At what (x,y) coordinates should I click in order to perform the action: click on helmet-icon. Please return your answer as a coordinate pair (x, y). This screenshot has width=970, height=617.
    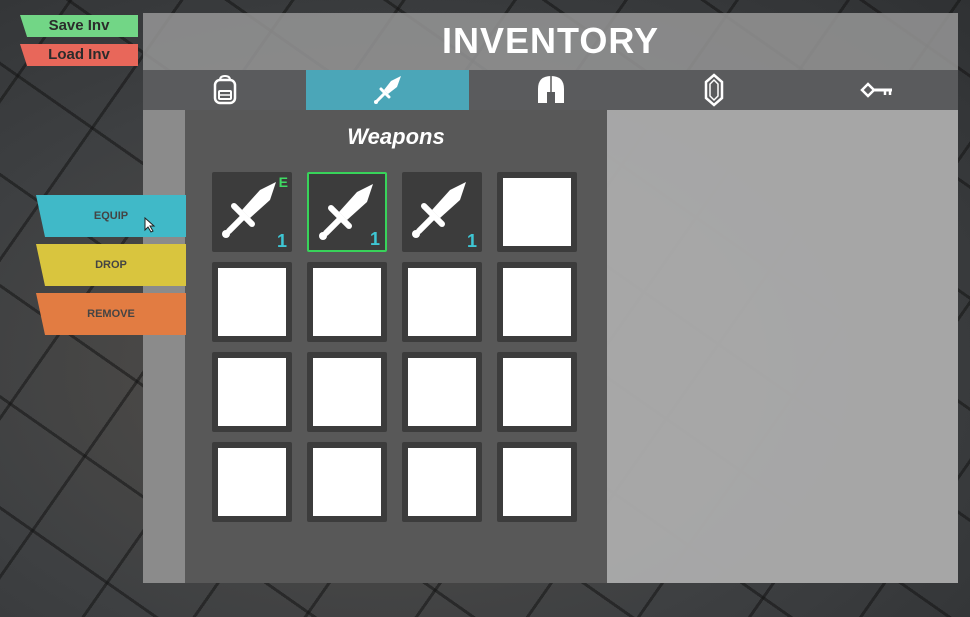
    Looking at the image, I should click on (550, 89).